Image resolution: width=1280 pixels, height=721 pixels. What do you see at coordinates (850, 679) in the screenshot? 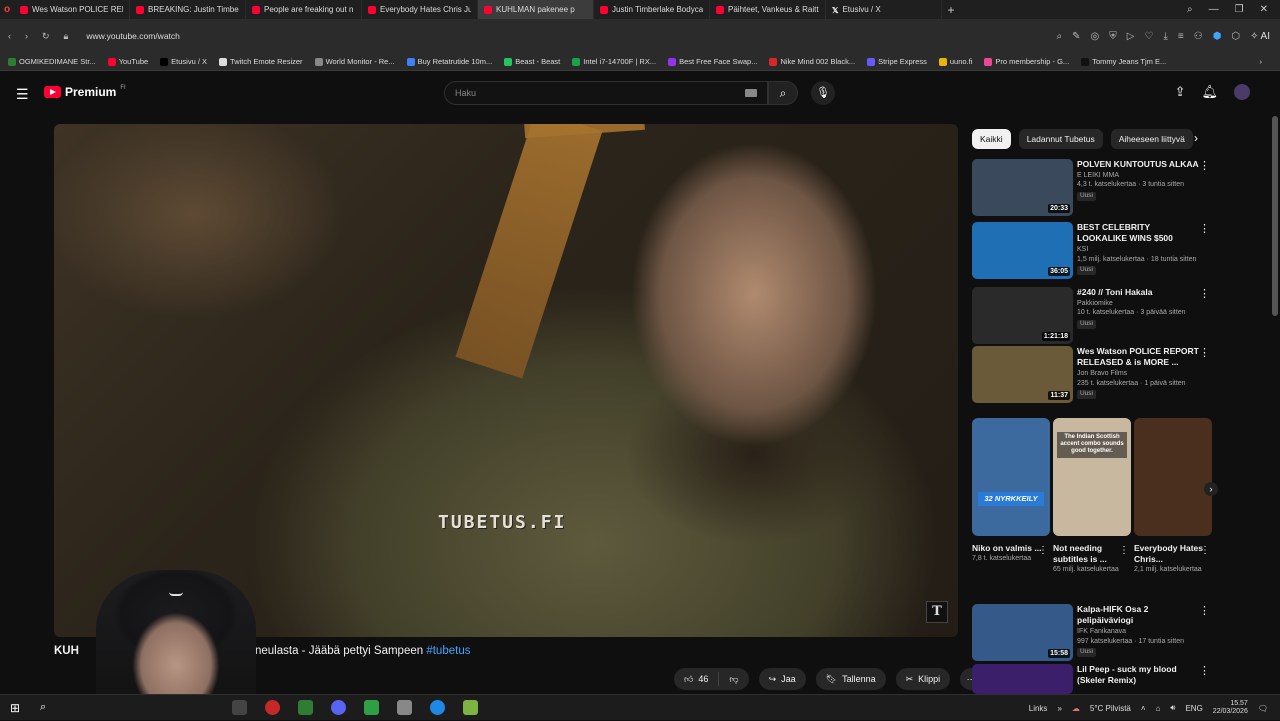
I see `save-button: 🔖︎ Tallenna` at bounding box center [850, 679].